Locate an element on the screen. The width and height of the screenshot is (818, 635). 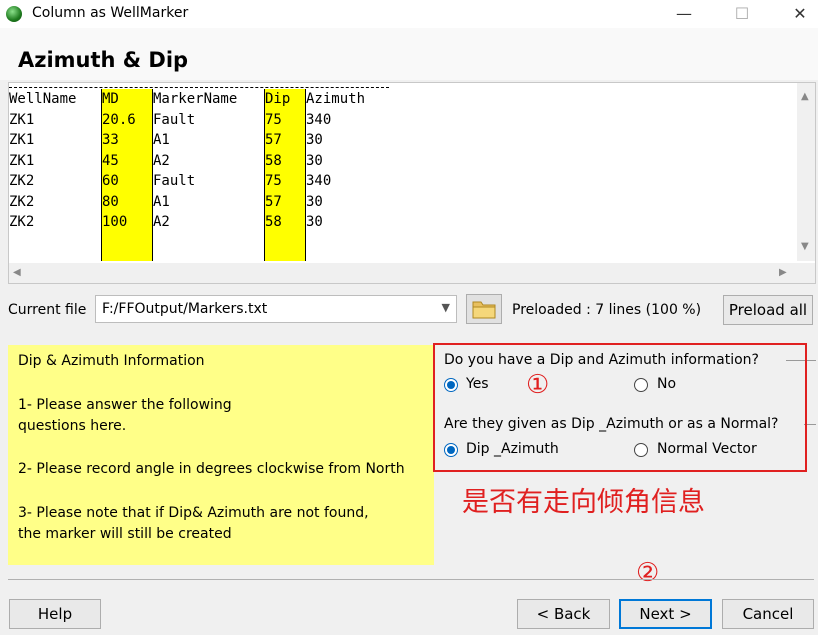
column-azimuth: Azimuth 340 30 30 340 30 30 is located at coordinates (345, 175).